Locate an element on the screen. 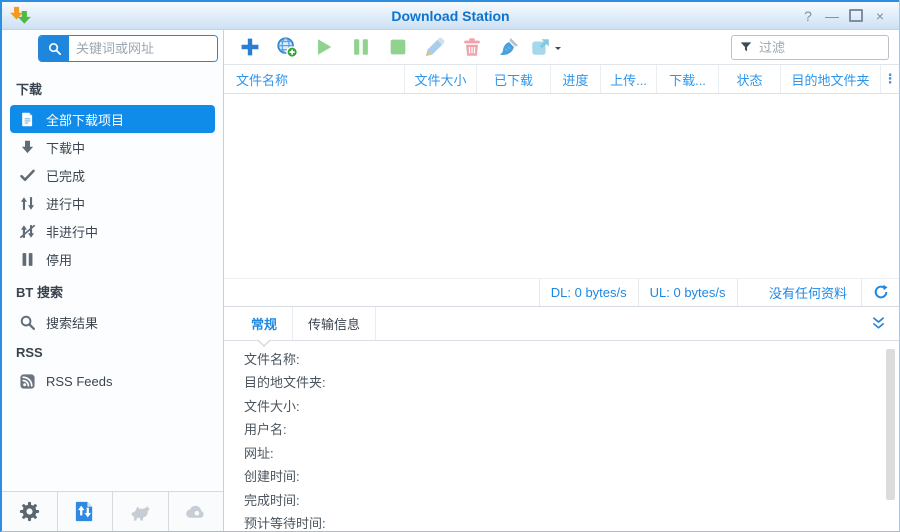 The height and width of the screenshot is (532, 900). toolbar is located at coordinates (561, 47).